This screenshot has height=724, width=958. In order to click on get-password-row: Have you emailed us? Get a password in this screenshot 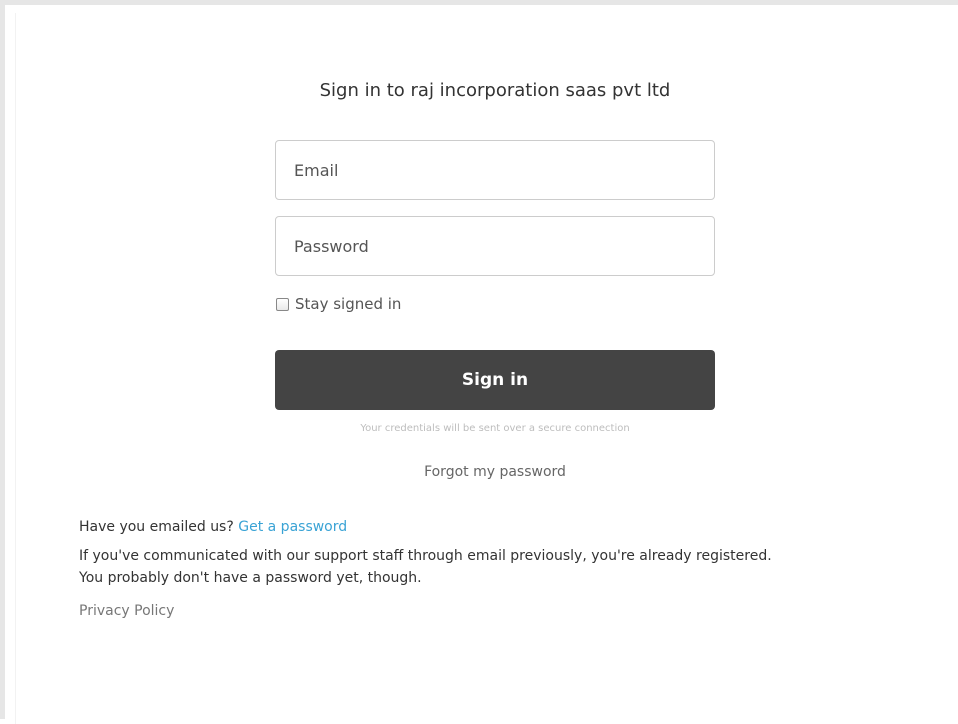, I will do `click(509, 527)`.